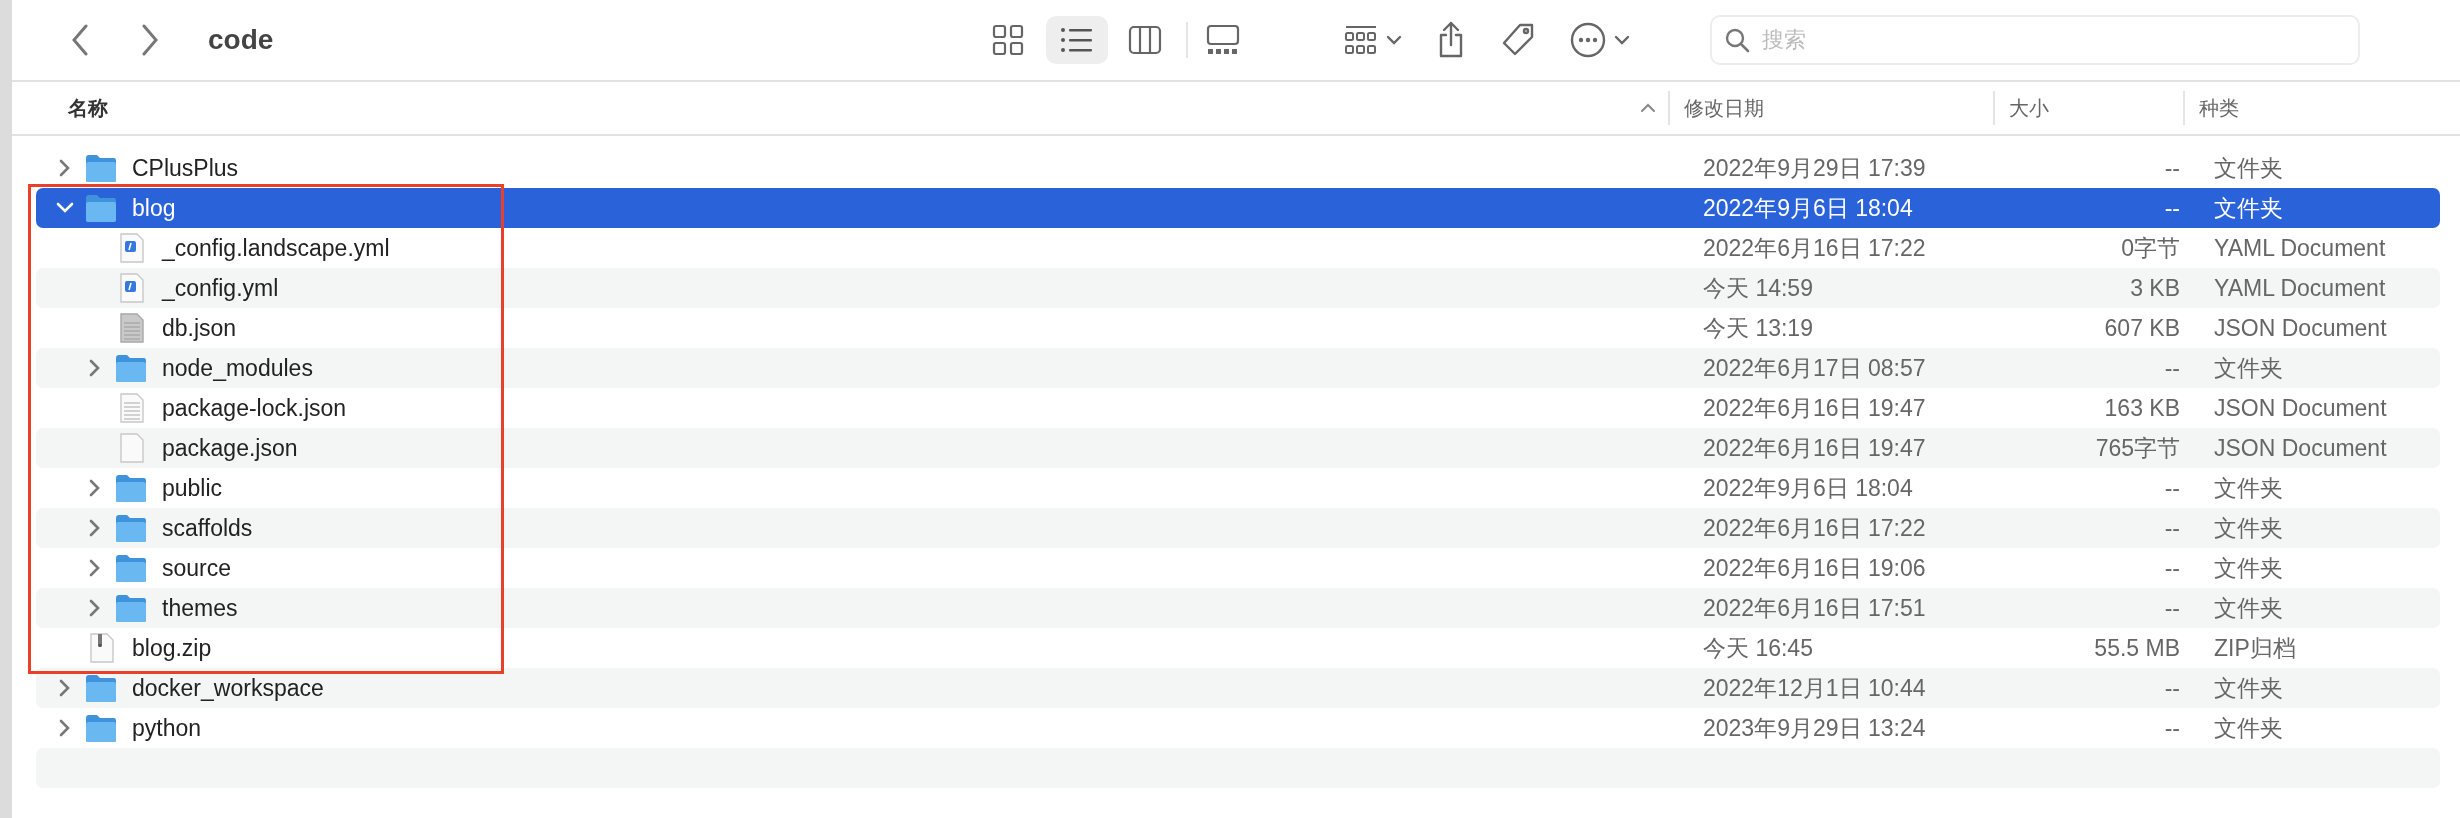 This screenshot has width=2460, height=818. What do you see at coordinates (197, 568) in the screenshot?
I see `file-name: source` at bounding box center [197, 568].